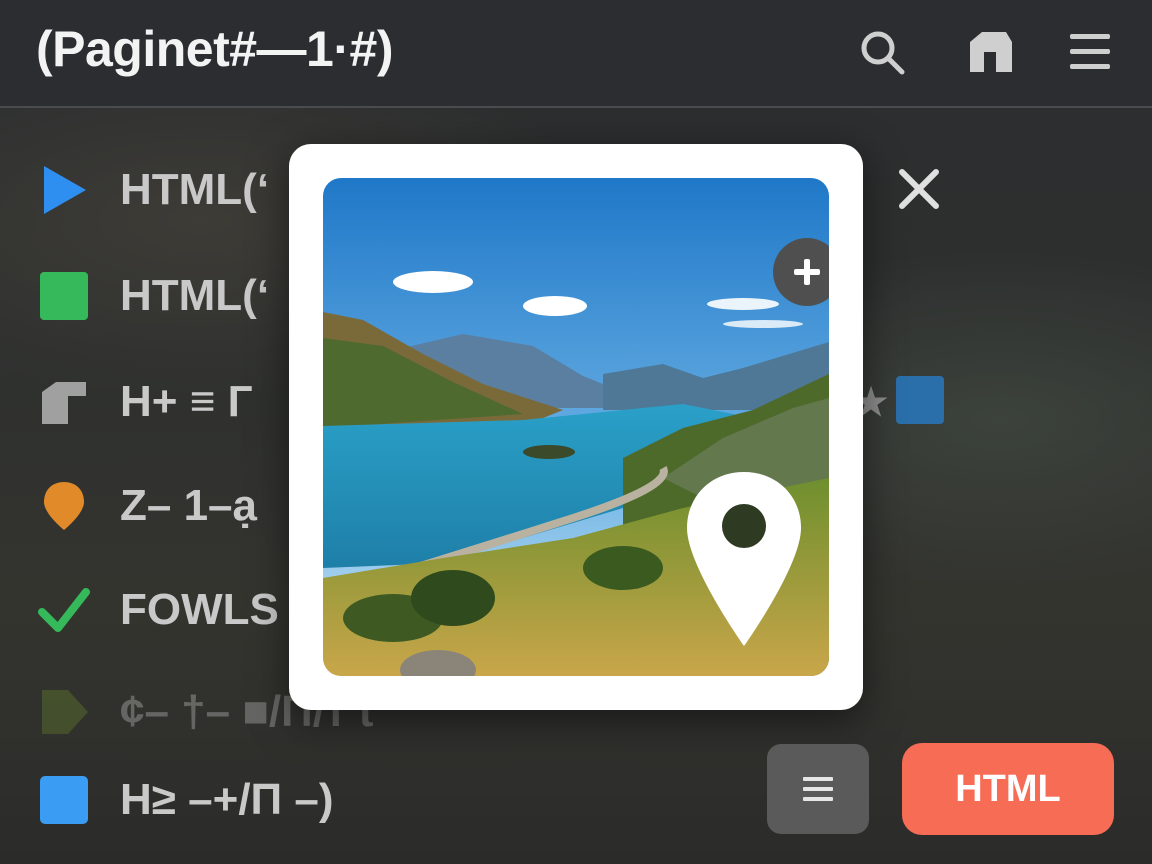 The width and height of the screenshot is (1152, 864). I want to click on list-item: Z– 1–ạ, so click(147, 506).